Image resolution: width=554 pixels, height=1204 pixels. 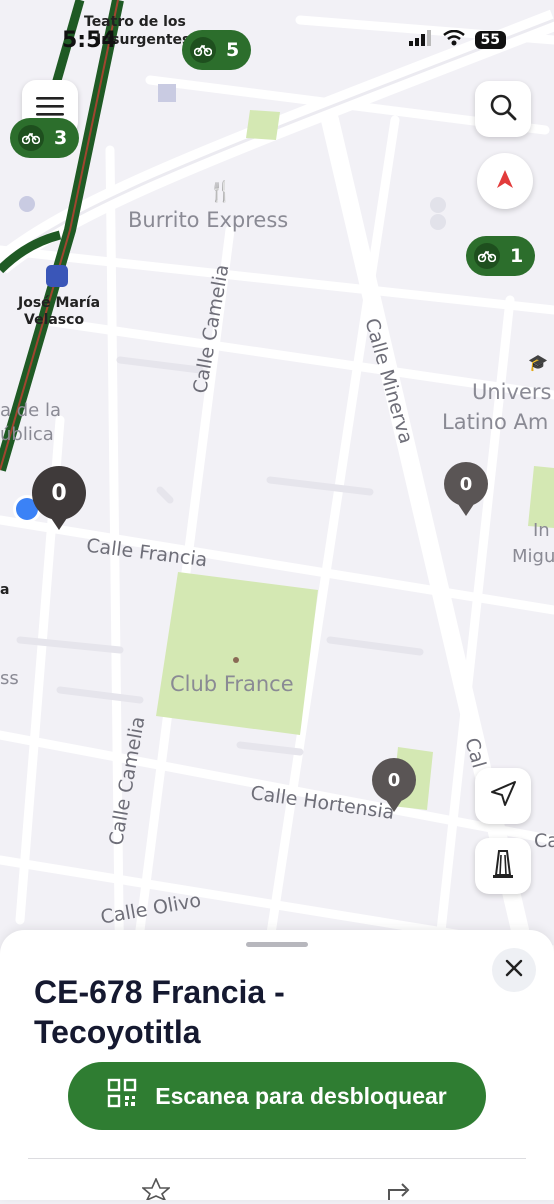 I want to click on sheet-grabber, so click(x=277, y=944).